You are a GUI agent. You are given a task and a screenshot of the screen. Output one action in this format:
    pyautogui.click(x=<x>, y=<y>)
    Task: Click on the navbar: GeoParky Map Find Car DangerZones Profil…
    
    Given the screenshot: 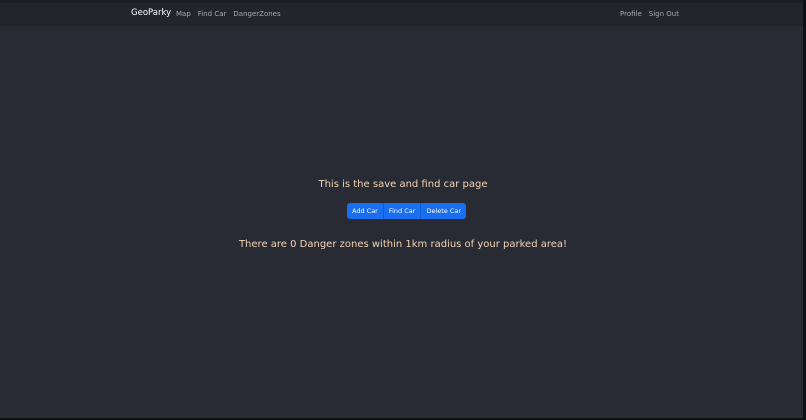 What is the action you would take?
    pyautogui.click(x=401, y=14)
    